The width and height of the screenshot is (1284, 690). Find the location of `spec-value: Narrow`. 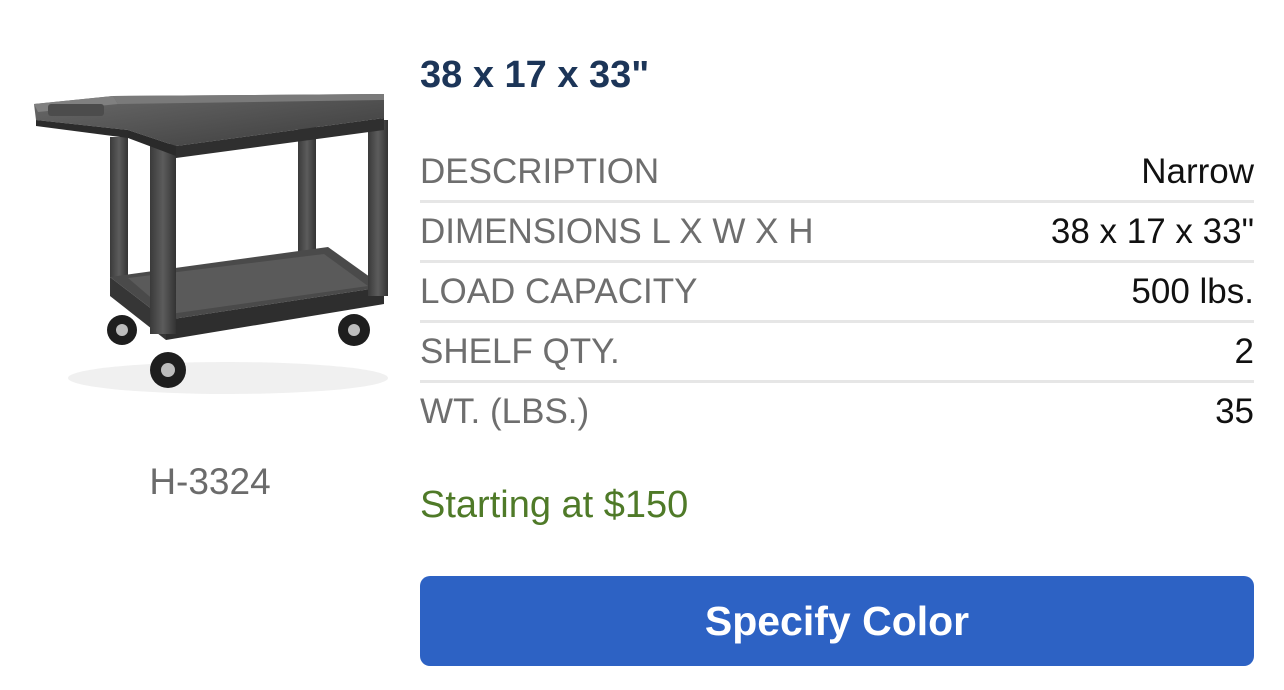

spec-value: Narrow is located at coordinates (1197, 171).